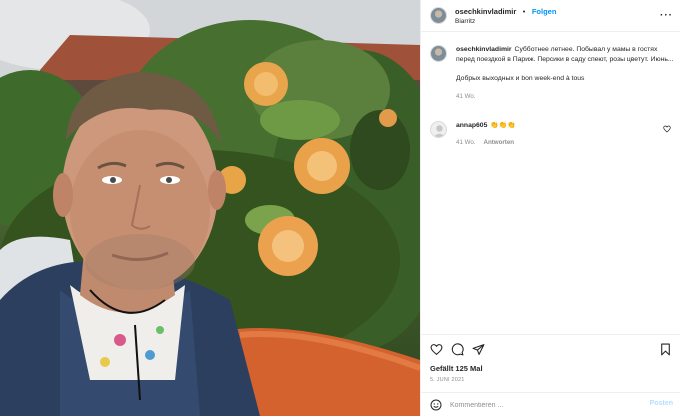  I want to click on author-username: osechkinvladimir, so click(485, 11).